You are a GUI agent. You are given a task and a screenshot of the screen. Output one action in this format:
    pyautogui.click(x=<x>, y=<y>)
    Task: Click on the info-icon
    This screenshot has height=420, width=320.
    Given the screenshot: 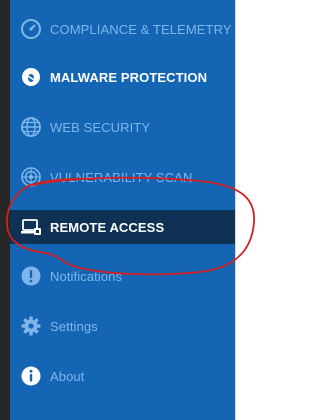 What is the action you would take?
    pyautogui.click(x=31, y=376)
    